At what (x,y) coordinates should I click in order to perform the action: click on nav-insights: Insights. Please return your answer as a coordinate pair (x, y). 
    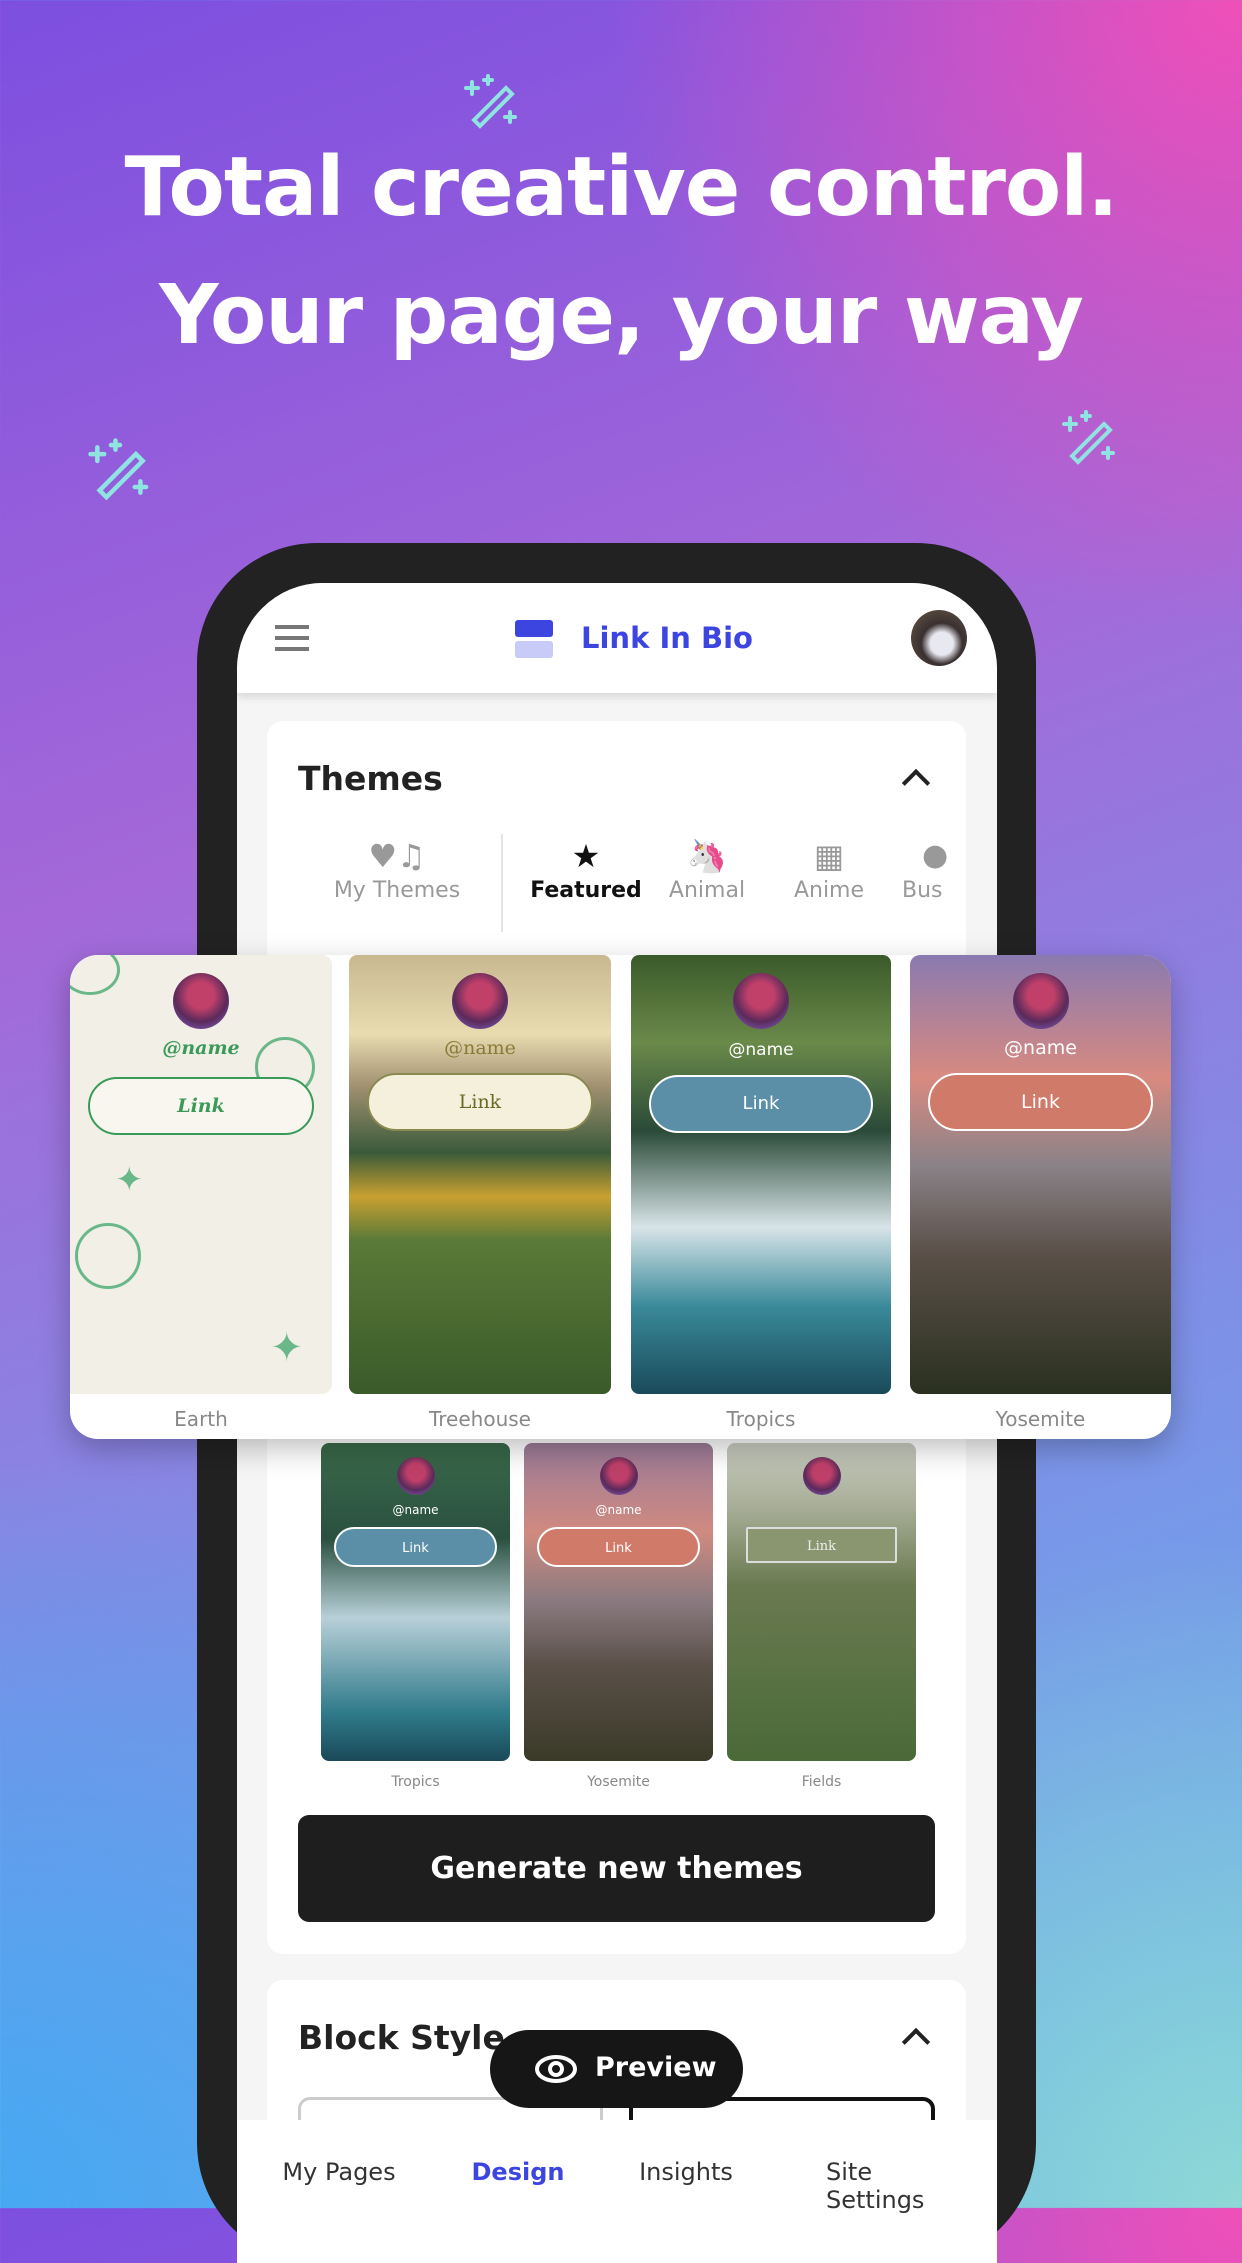
    Looking at the image, I should click on (686, 2172).